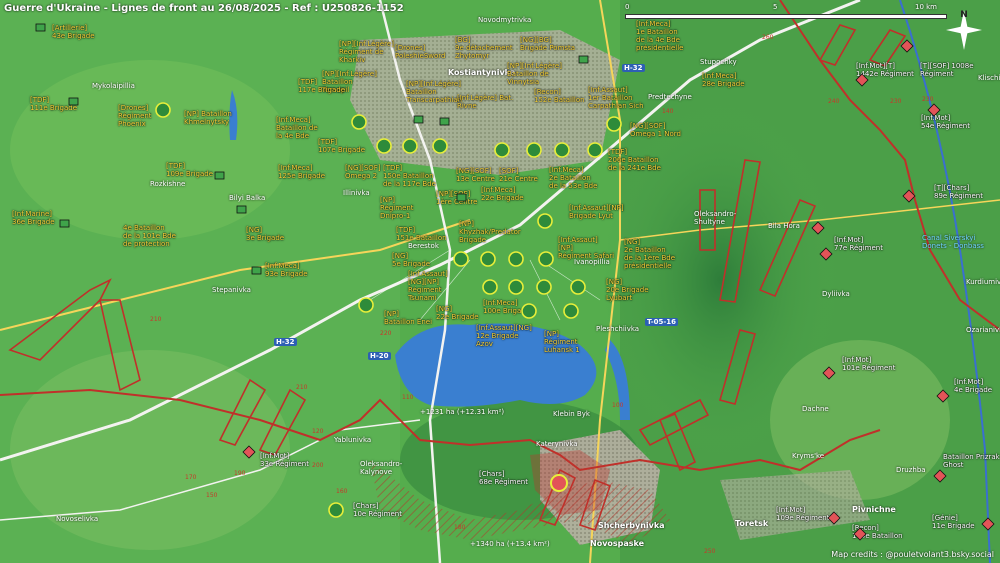 This screenshot has width=1000, height=563. I want to click on ru-unit: [Chars] 68e Régiment, so click(503, 478).